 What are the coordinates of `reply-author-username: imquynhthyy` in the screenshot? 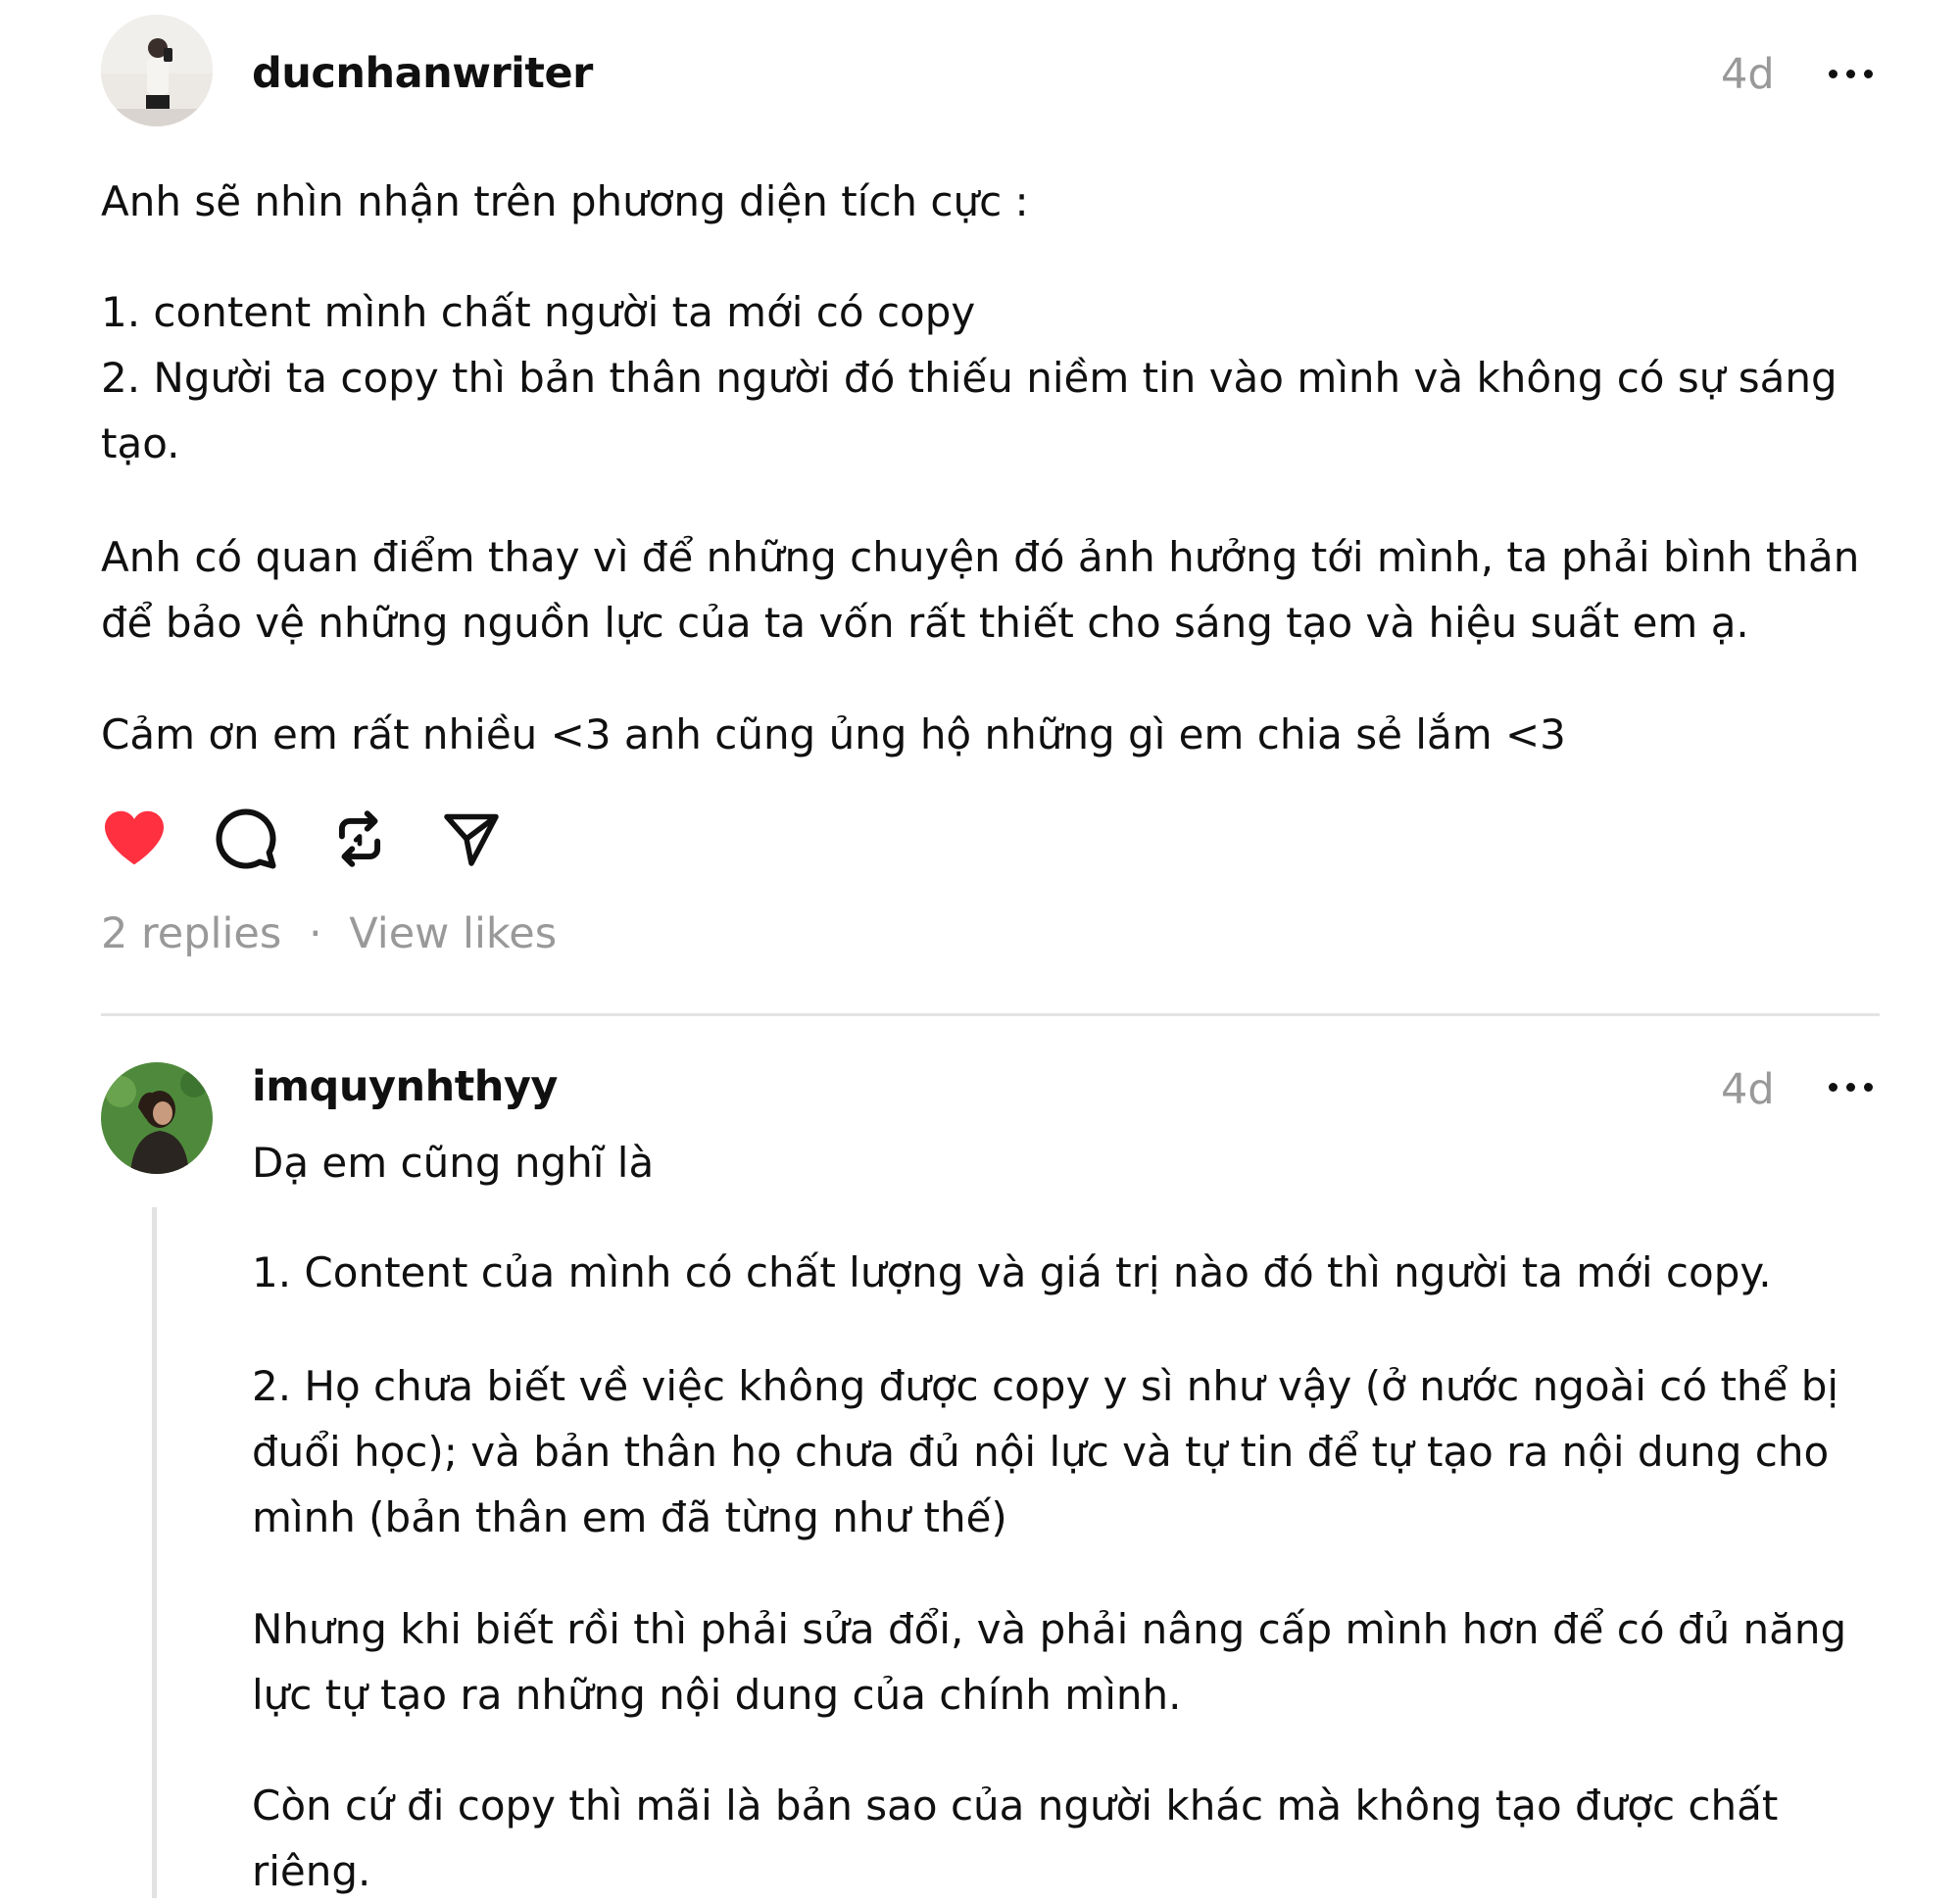 It's located at (405, 1087).